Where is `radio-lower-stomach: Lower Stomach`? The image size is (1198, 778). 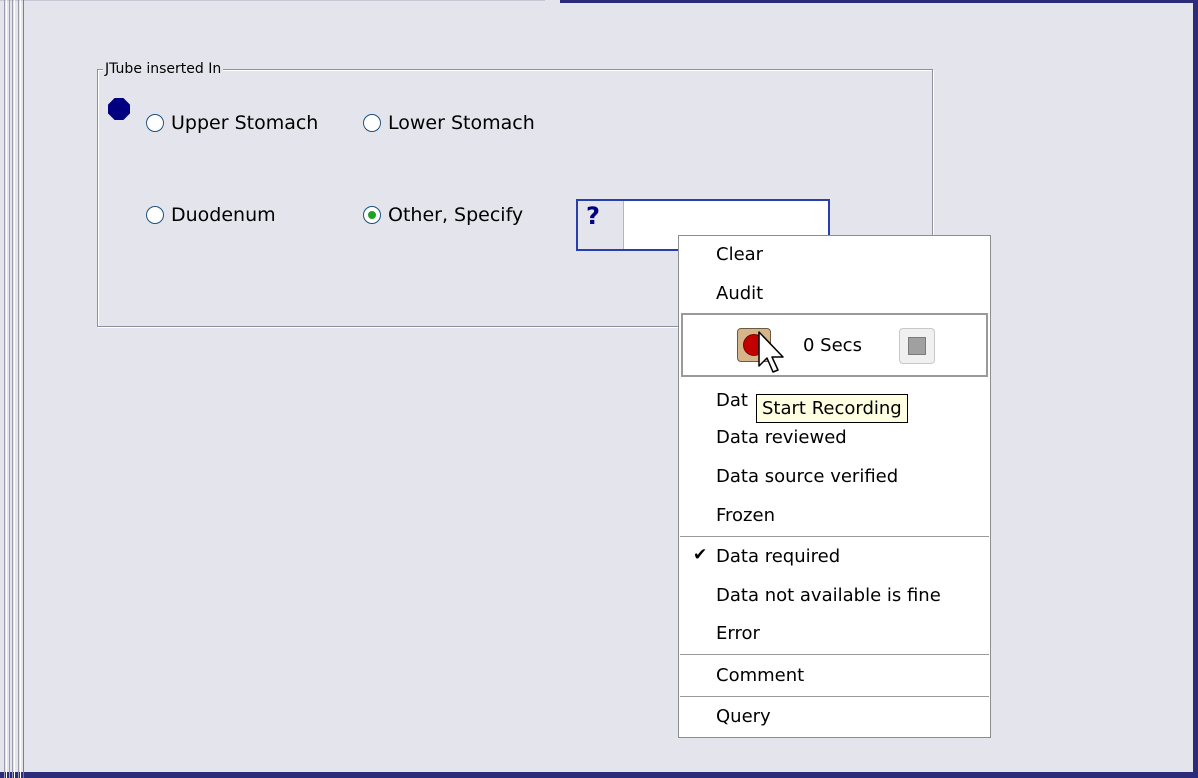 radio-lower-stomach: Lower Stomach is located at coordinates (449, 123).